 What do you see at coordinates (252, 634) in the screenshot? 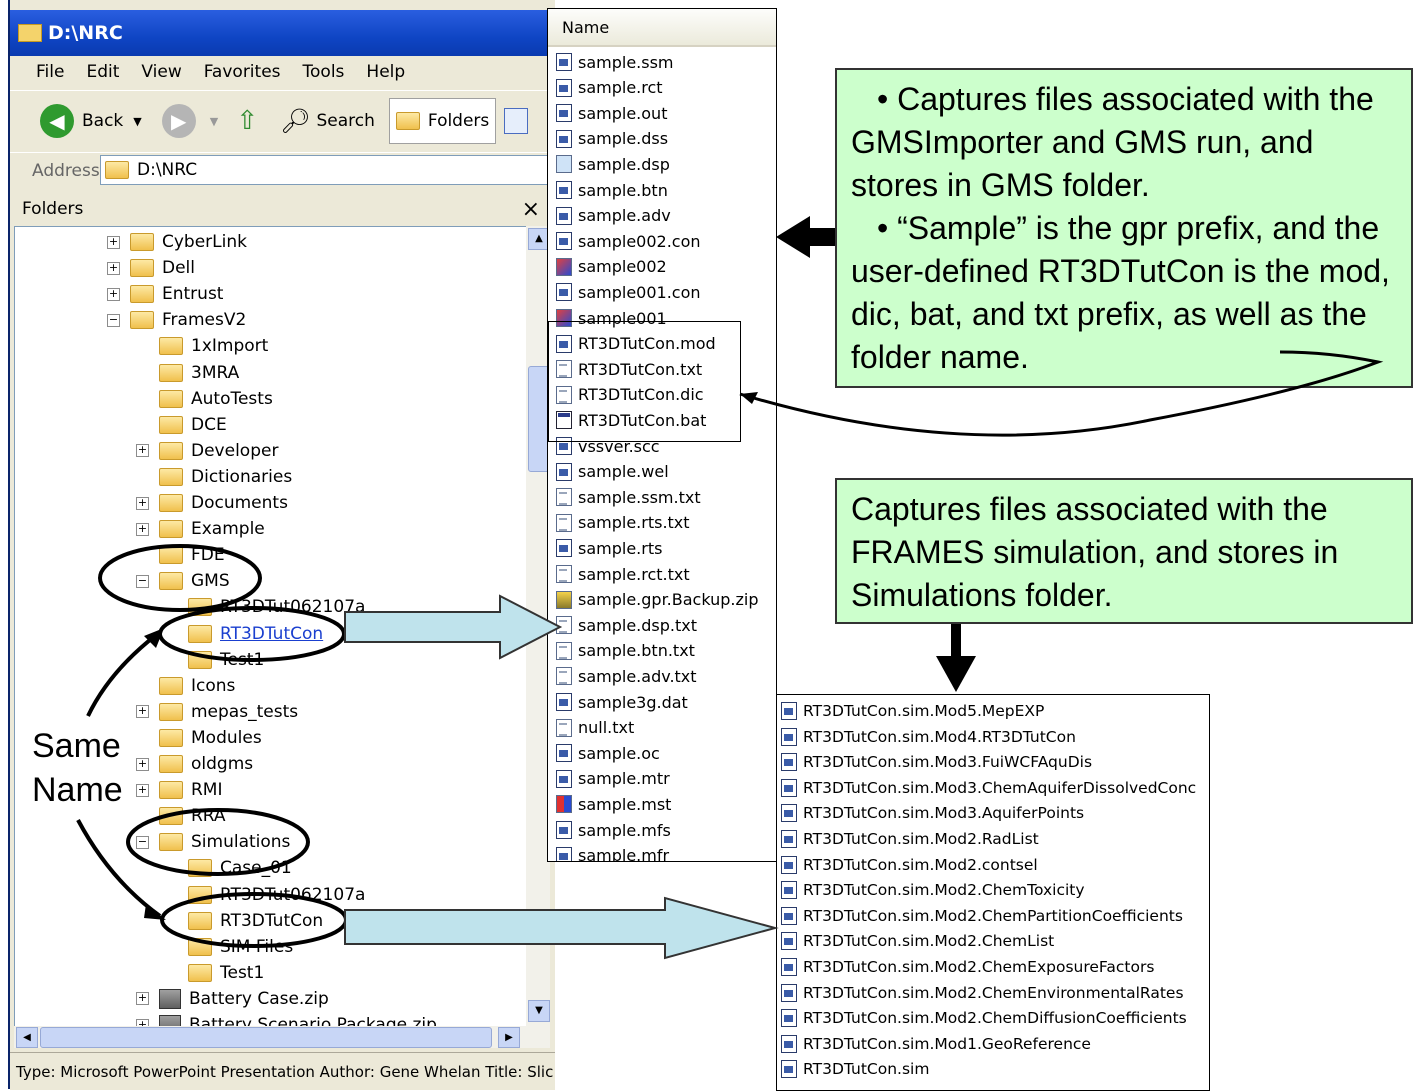
I see `gms-rt3dtutcon-ellipse` at bounding box center [252, 634].